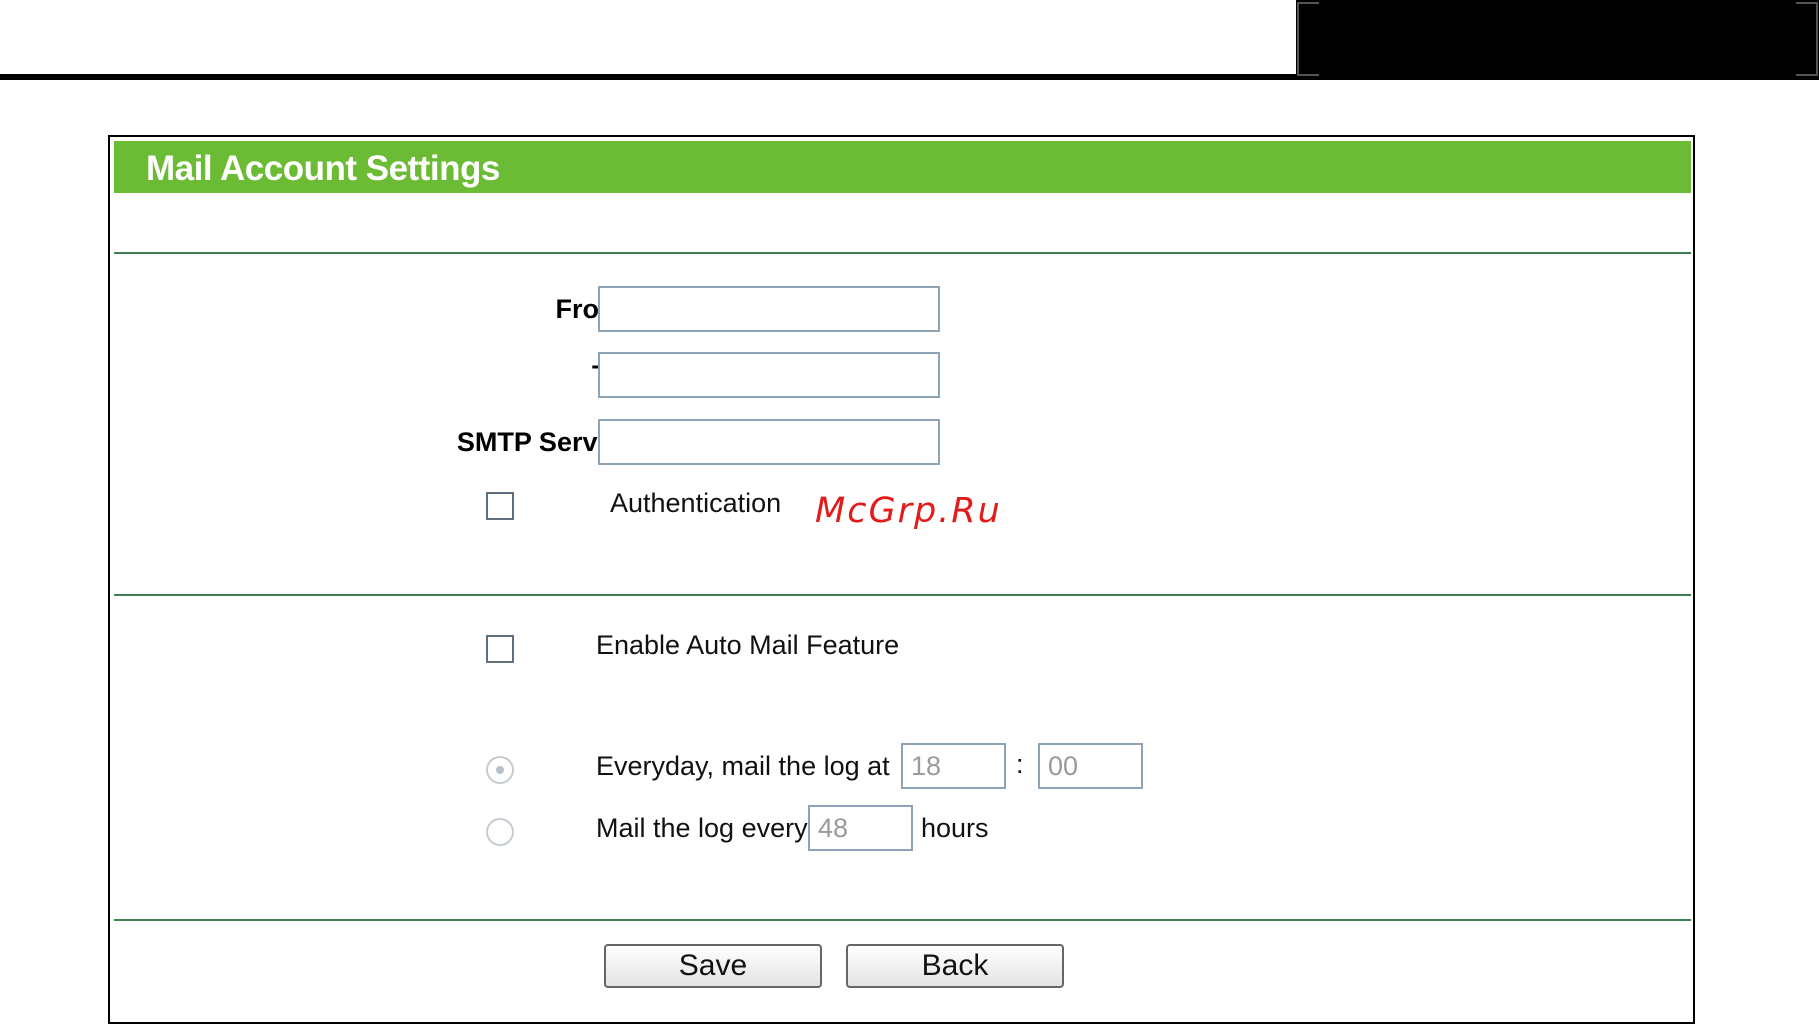  What do you see at coordinates (1090, 766) in the screenshot?
I see `minute-input: 00` at bounding box center [1090, 766].